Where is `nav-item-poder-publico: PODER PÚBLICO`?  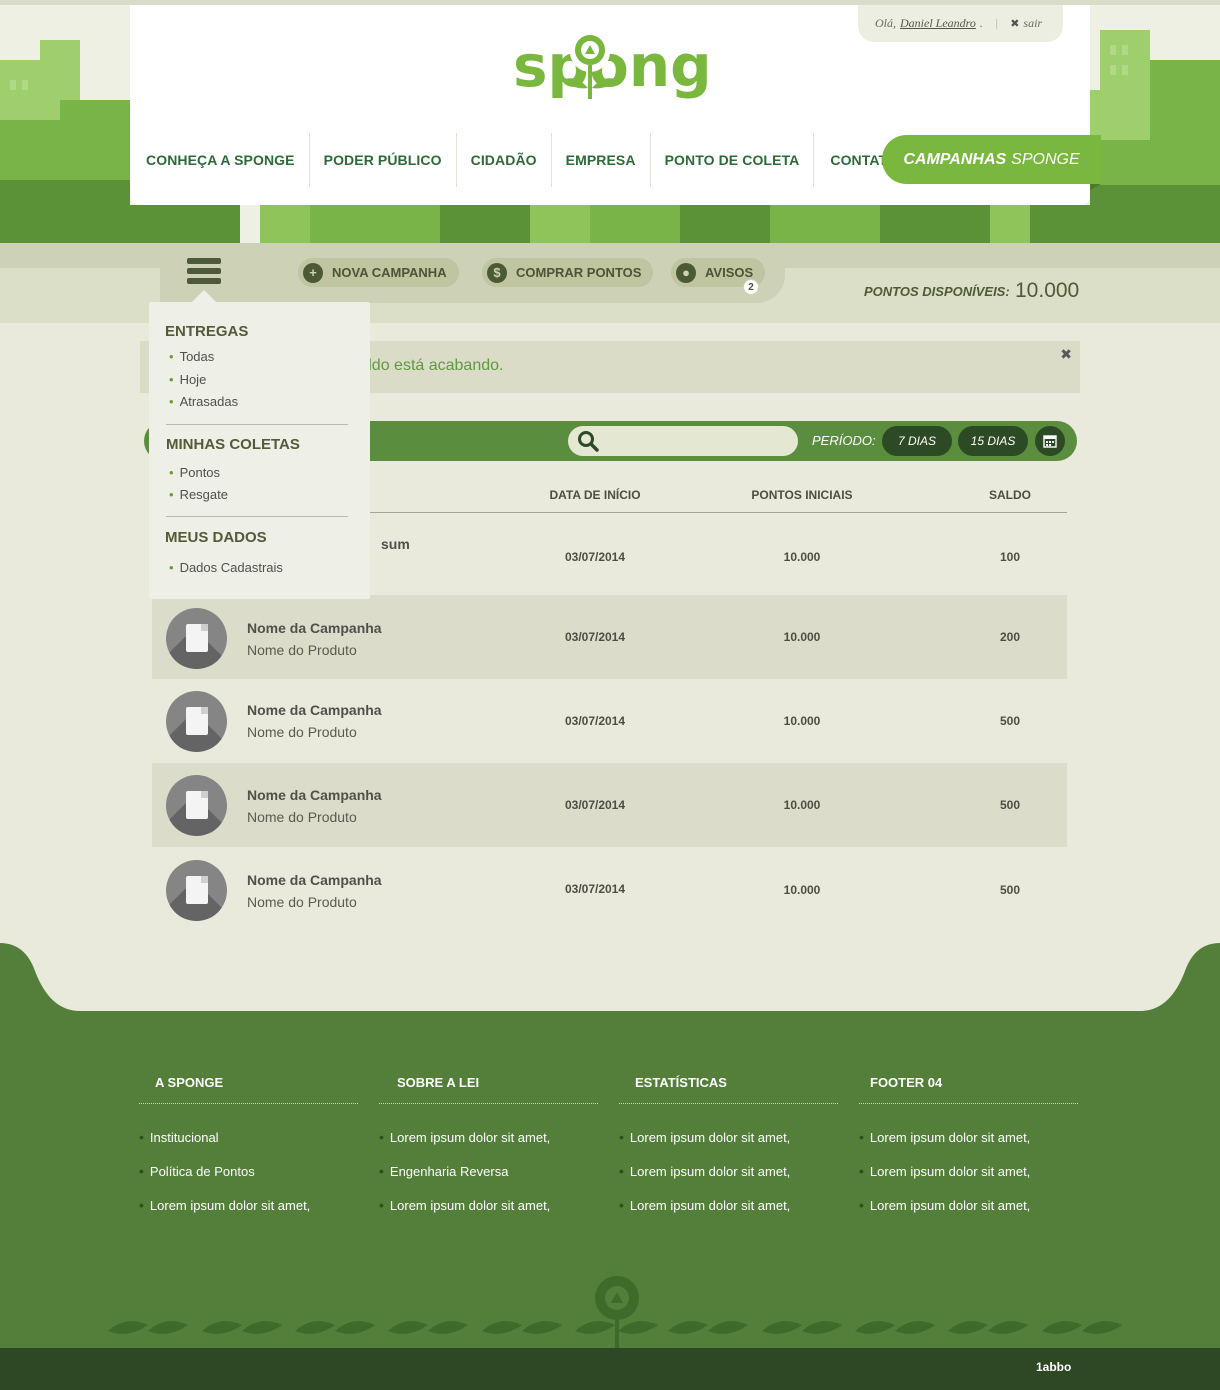 nav-item-poder-publico: PODER PÚBLICO is located at coordinates (383, 160).